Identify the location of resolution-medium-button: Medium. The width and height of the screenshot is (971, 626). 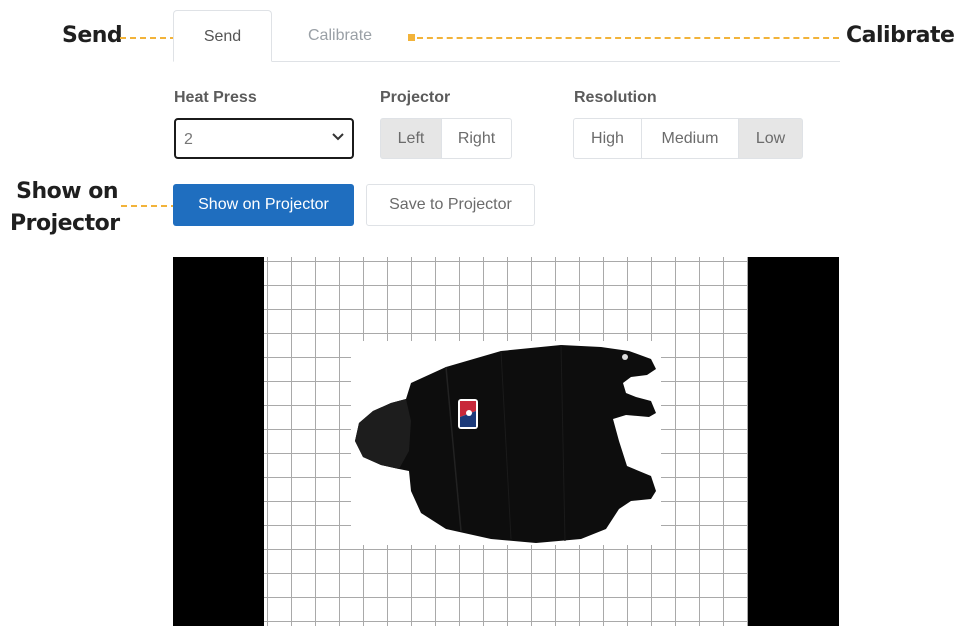
(690, 138).